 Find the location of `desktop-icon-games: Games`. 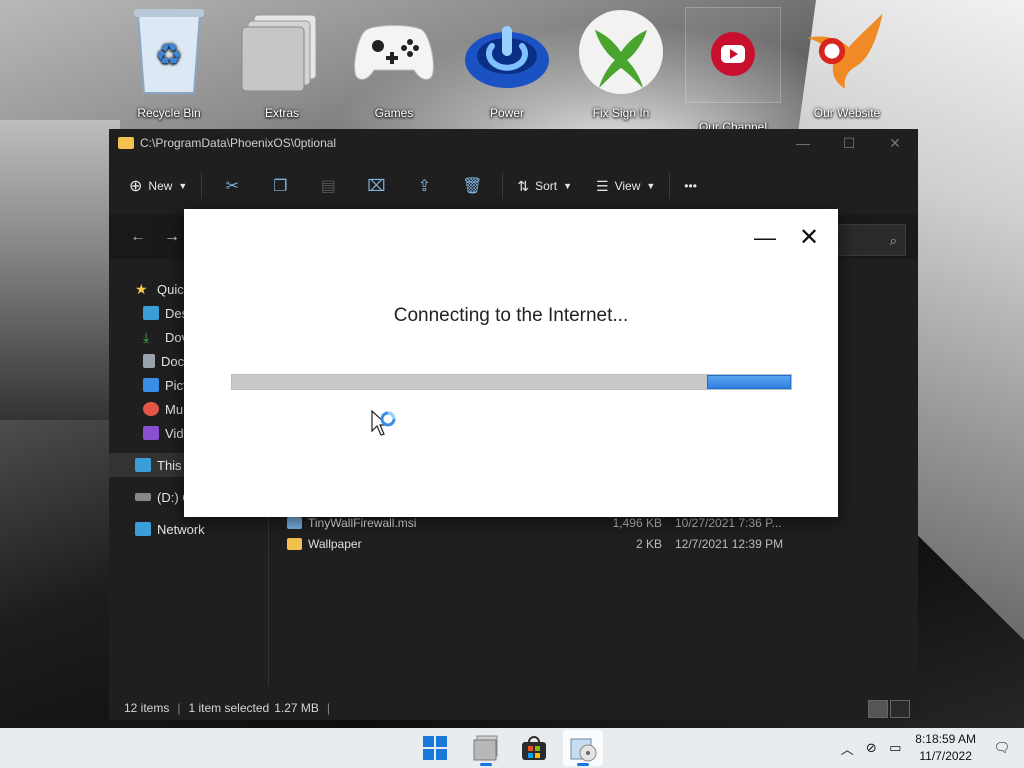

desktop-icon-games: Games is located at coordinates (394, 65).